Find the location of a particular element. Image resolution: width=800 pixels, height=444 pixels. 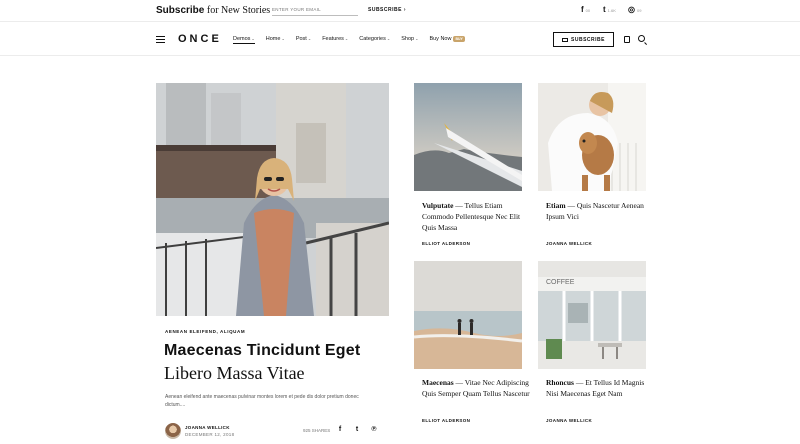

card-title-2: Etiam — Quis Nascetur Aenean Ipsum Vici is located at coordinates (600, 211).